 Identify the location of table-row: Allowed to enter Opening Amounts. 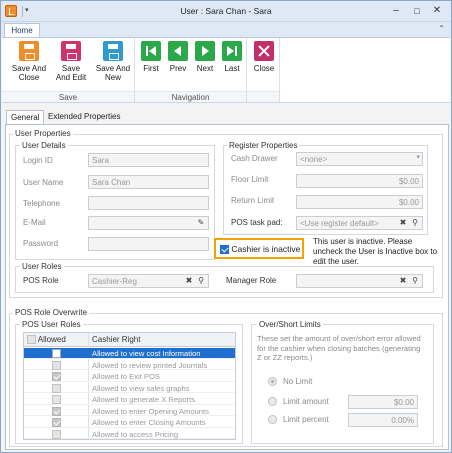
(129, 411).